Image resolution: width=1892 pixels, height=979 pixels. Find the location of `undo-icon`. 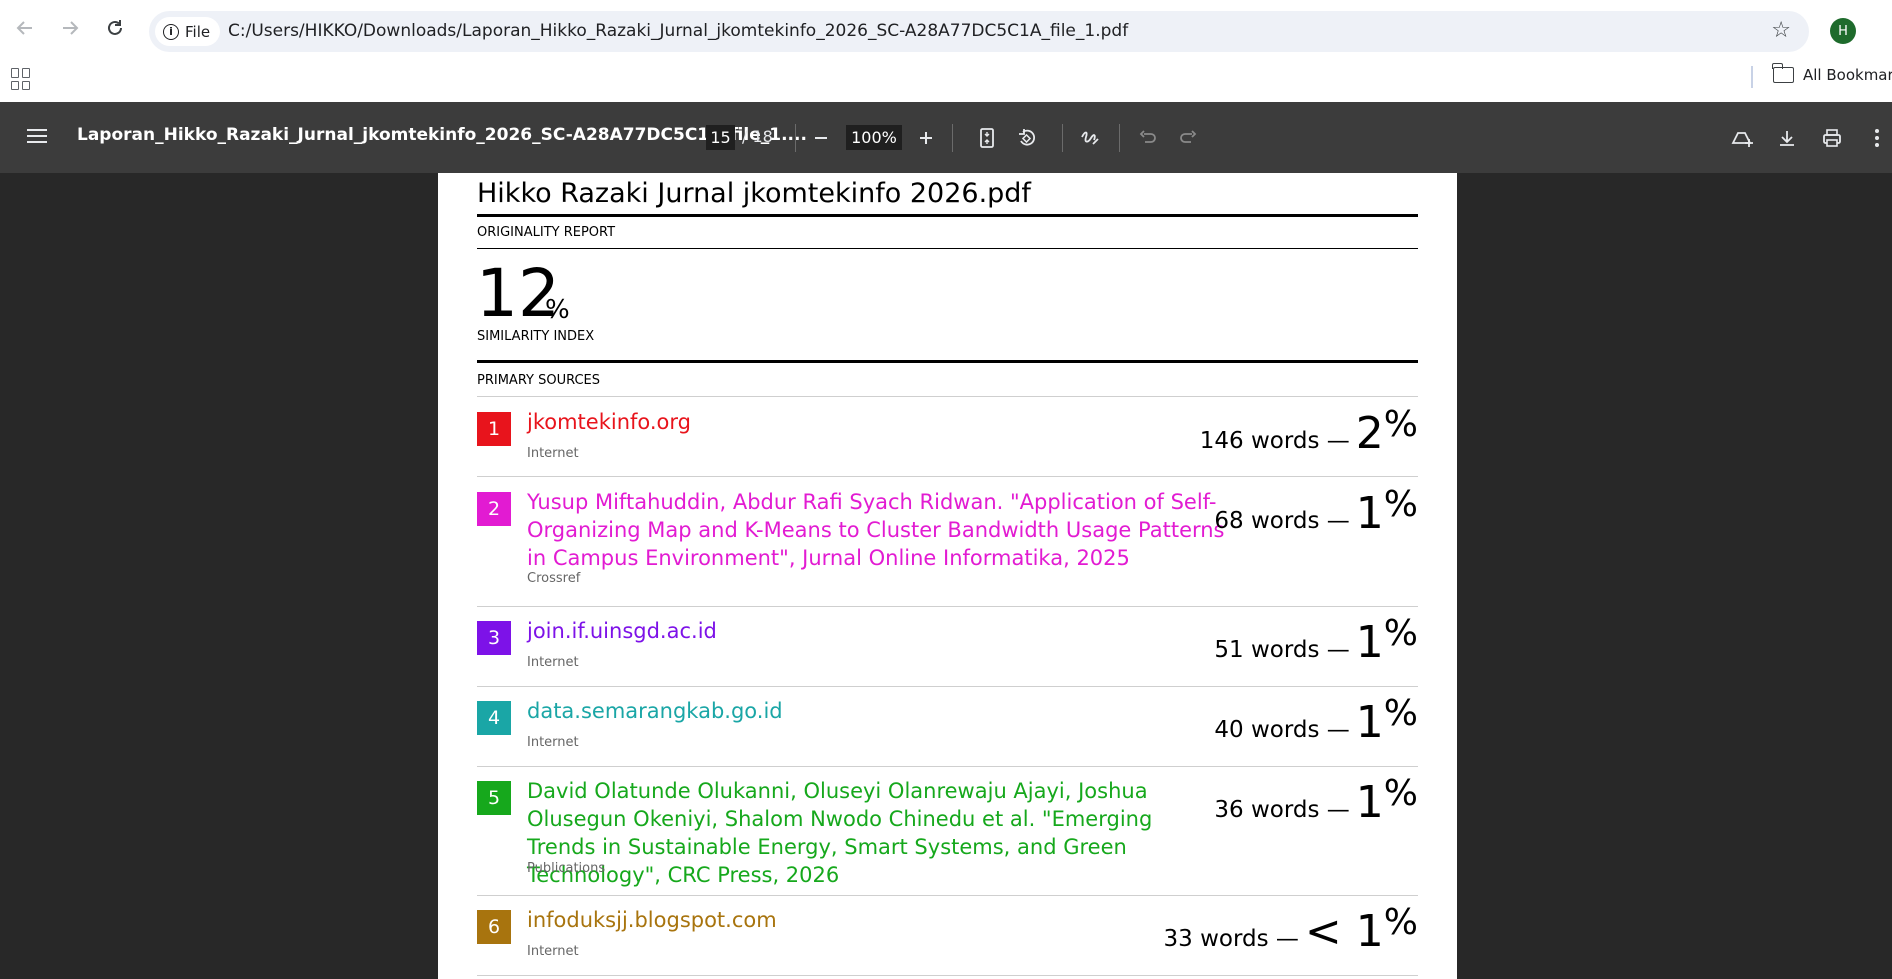

undo-icon is located at coordinates (1147, 136).